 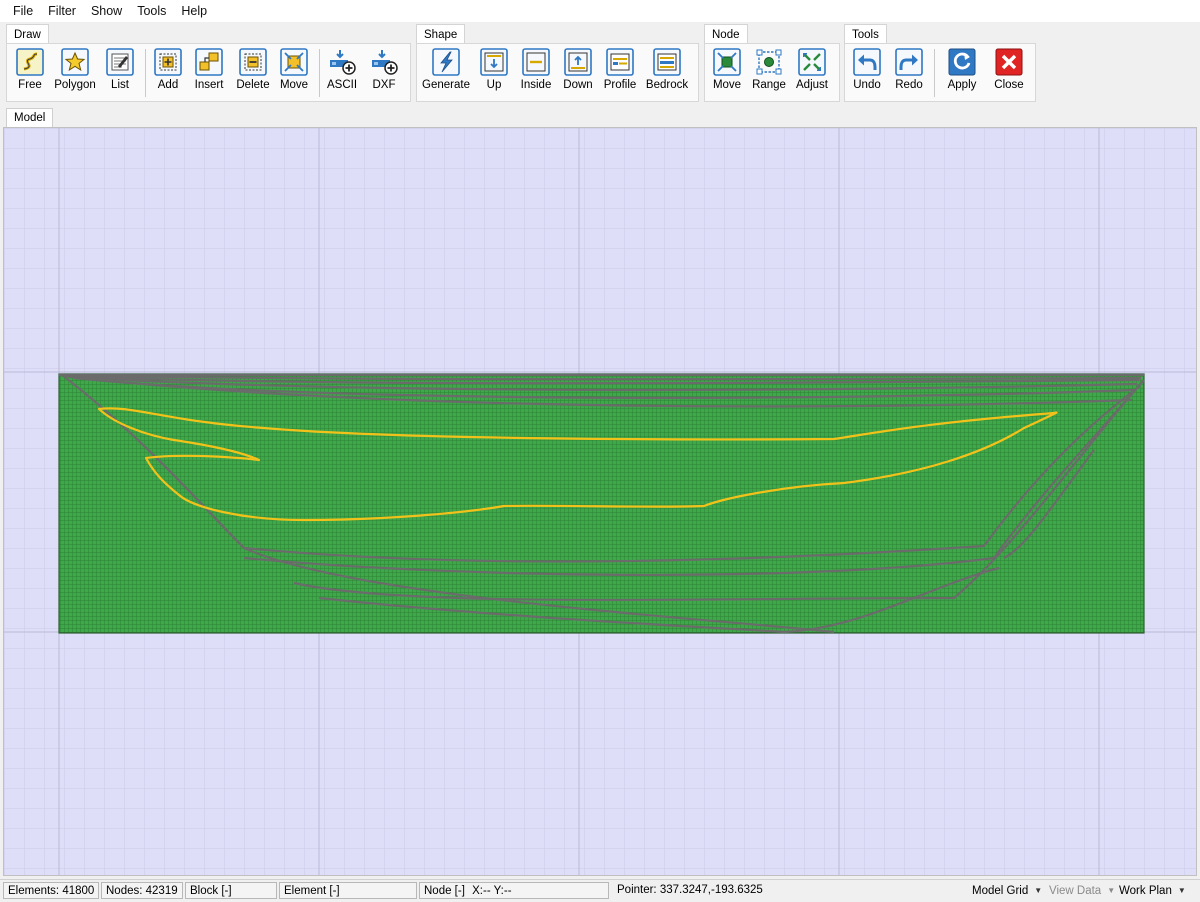 What do you see at coordinates (727, 62) in the screenshot?
I see `node-move-icon` at bounding box center [727, 62].